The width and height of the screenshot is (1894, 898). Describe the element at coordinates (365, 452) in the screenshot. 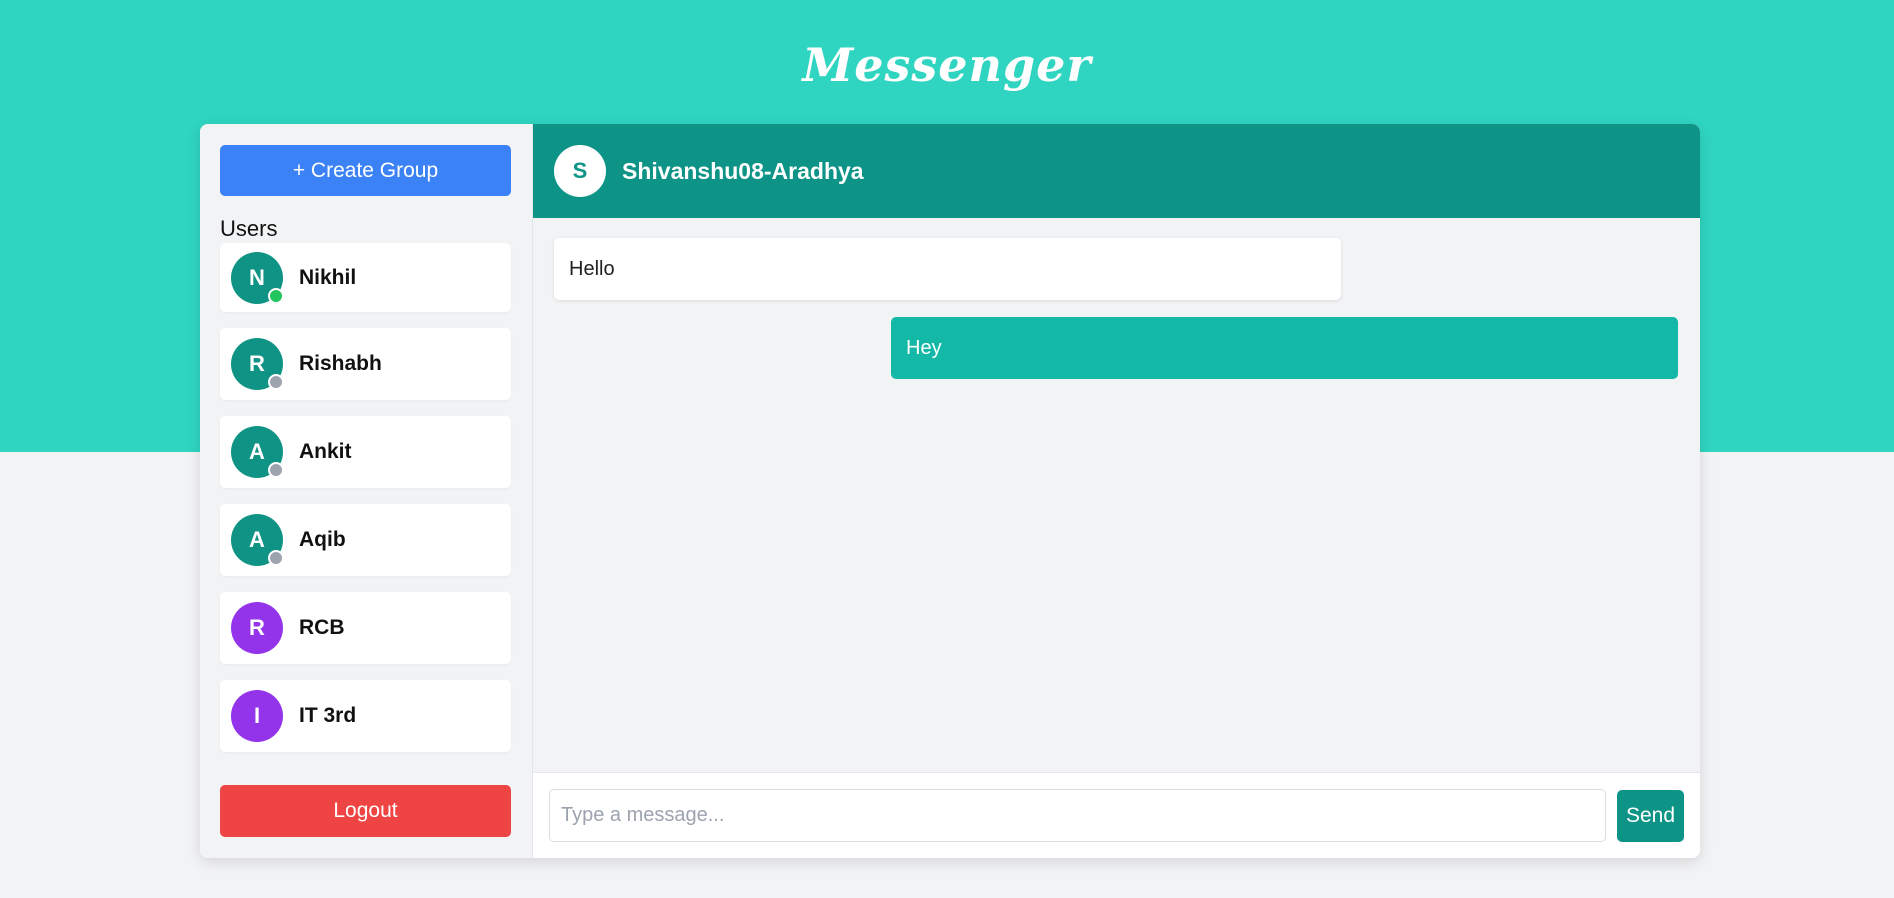

I see `user-item-ankit: A Ankit` at that location.